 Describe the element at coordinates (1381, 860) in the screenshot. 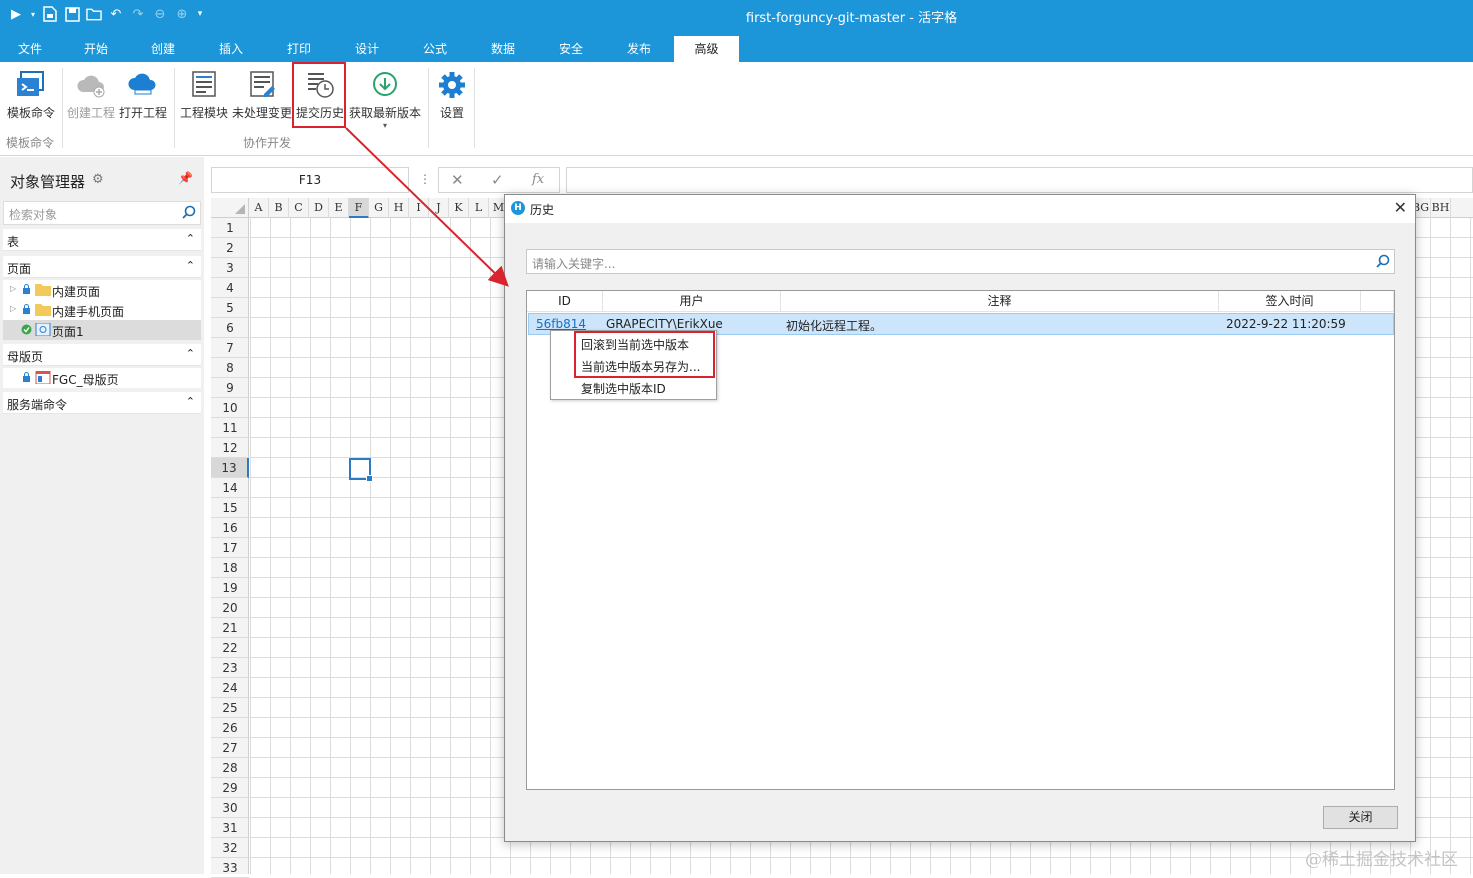

I see `watermark: @稀土掘金技术社区` at that location.